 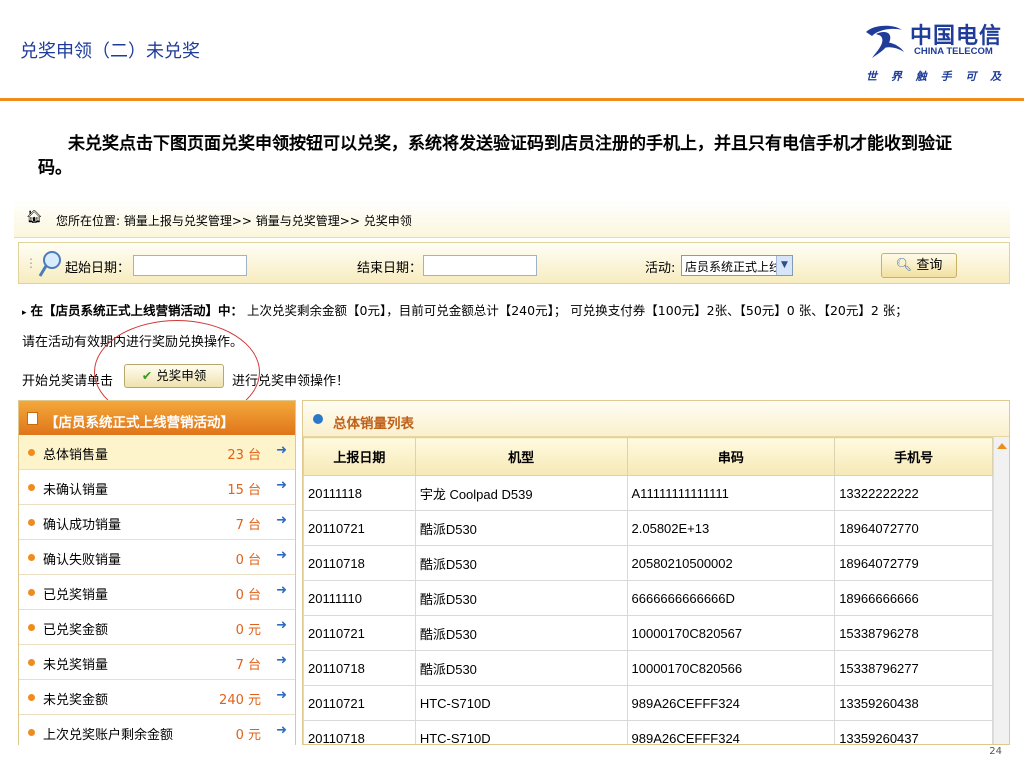 I want to click on stats-item-value: 240 元, so click(x=240, y=700).